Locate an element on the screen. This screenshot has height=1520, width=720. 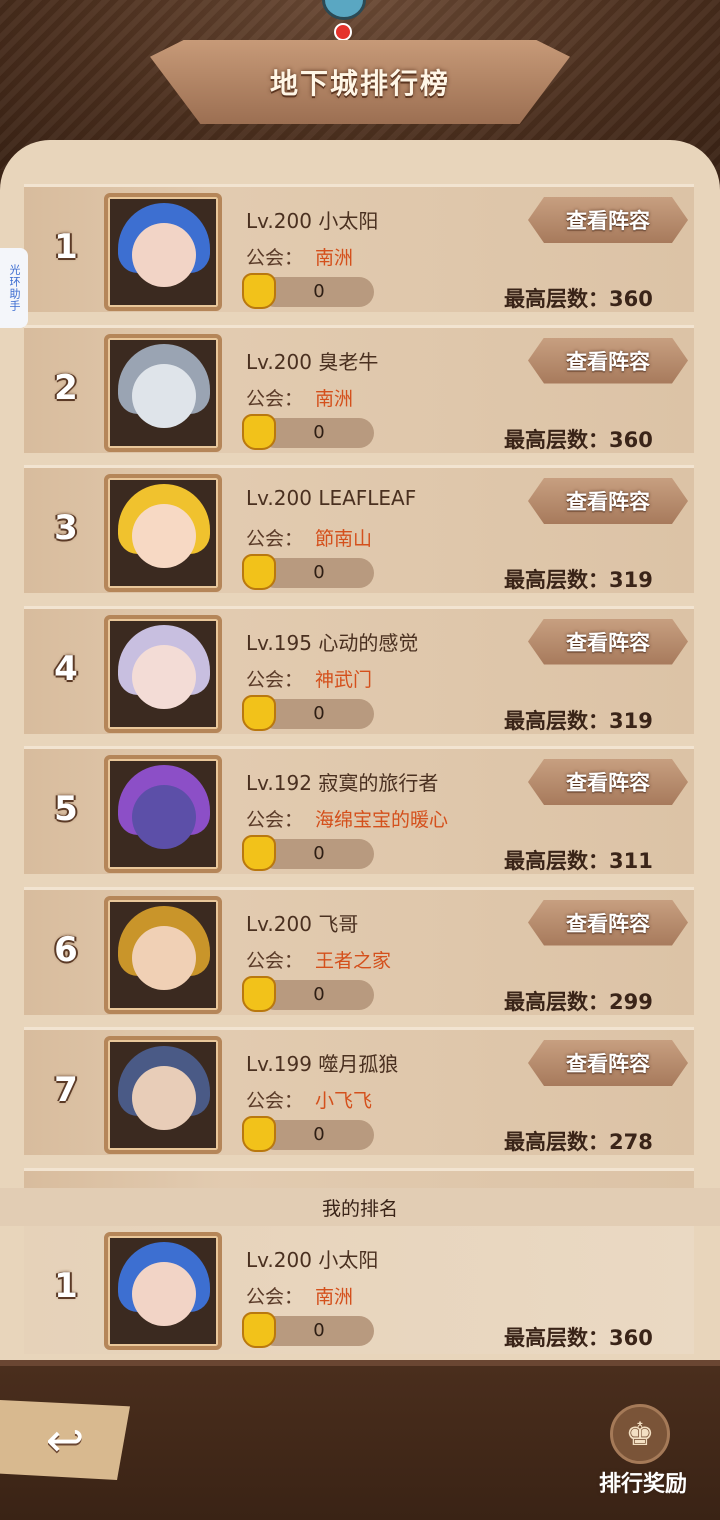
page-title: 地下城排行榜 is located at coordinates (359, 83).